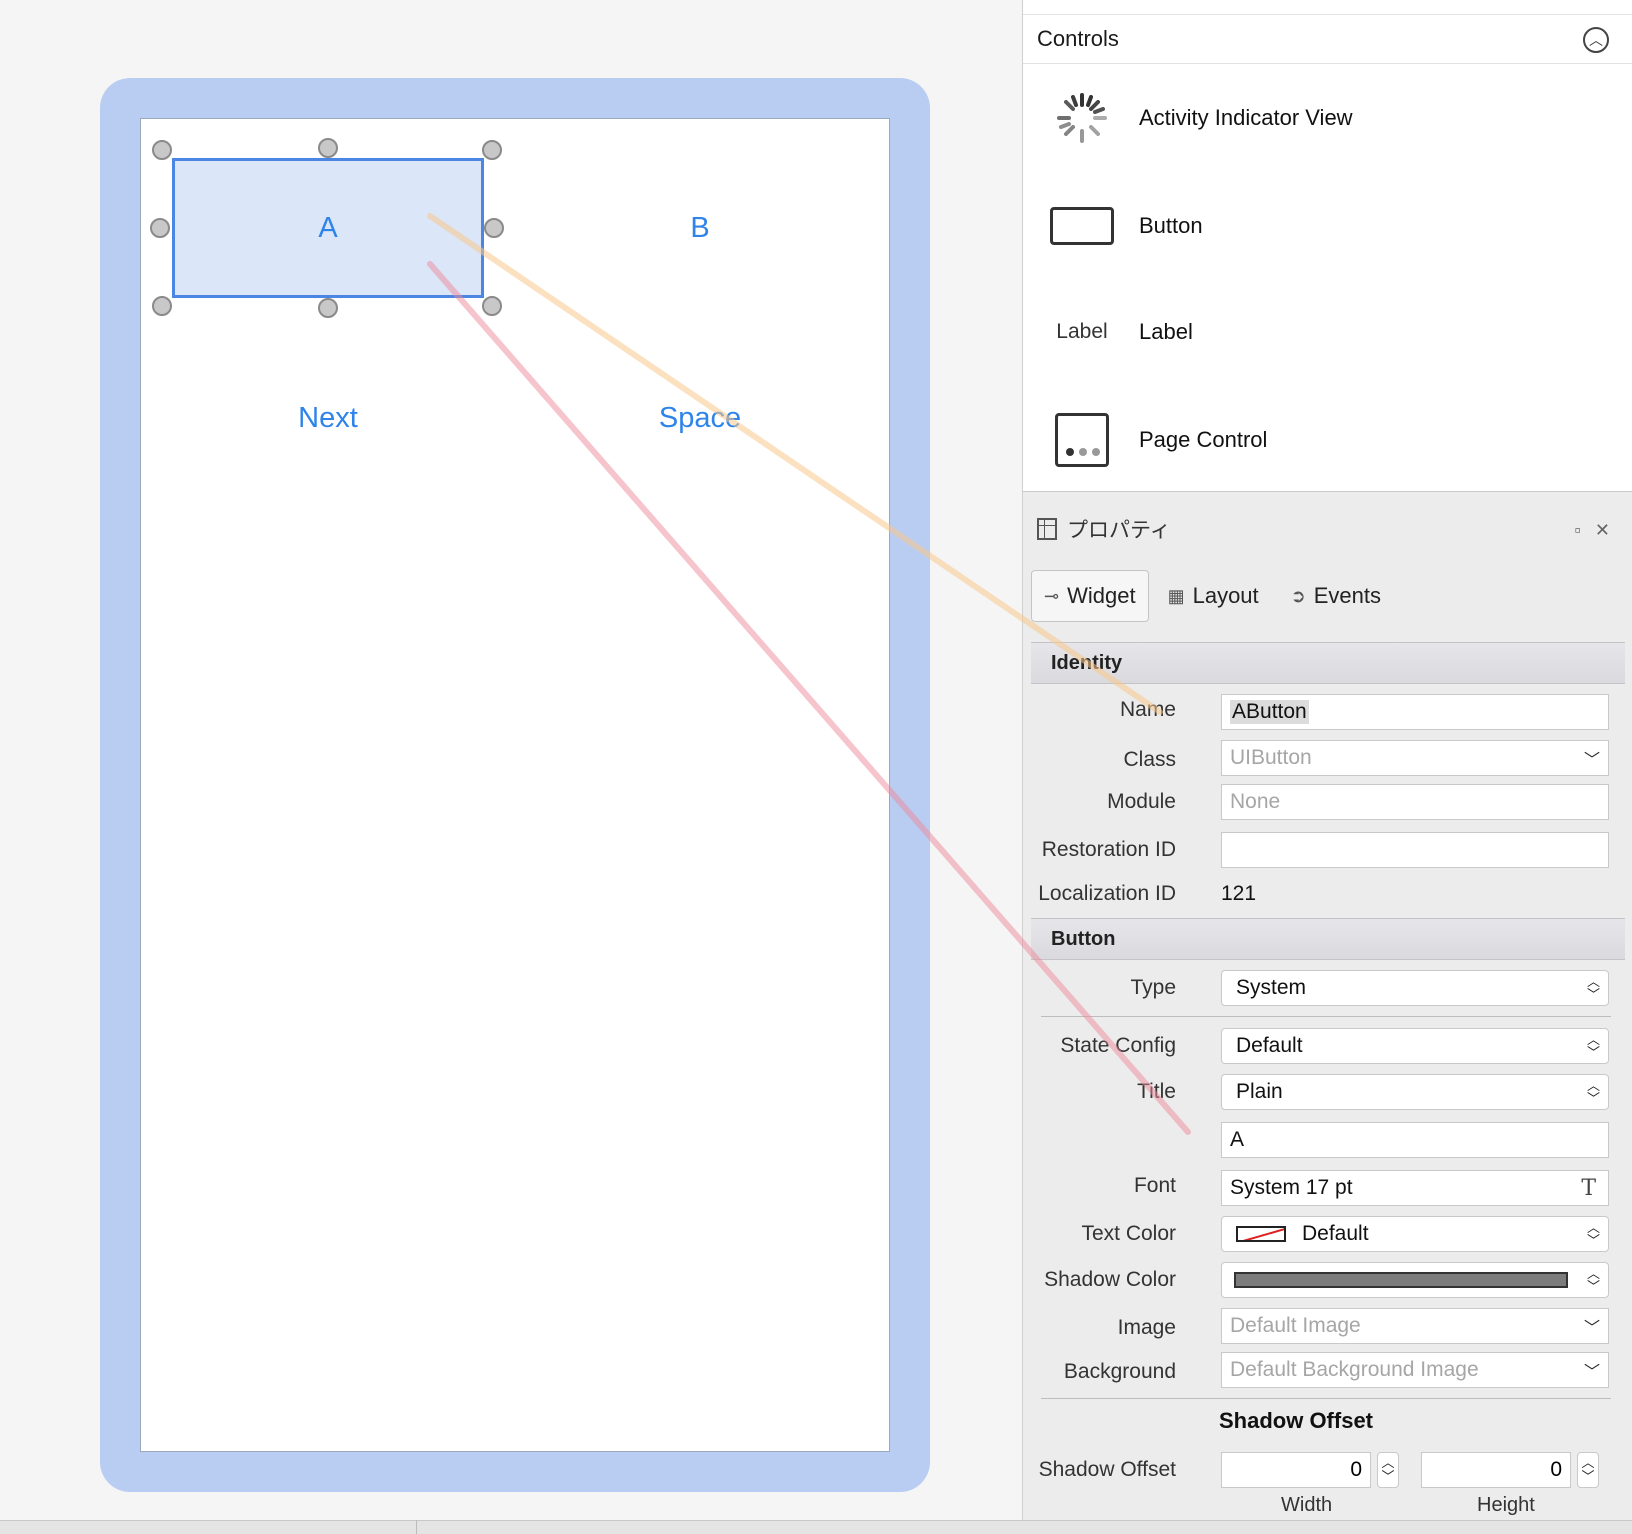 This screenshot has width=1632, height=1534. Describe the element at coordinates (1153, 987) in the screenshot. I see `type-label: Type` at that location.